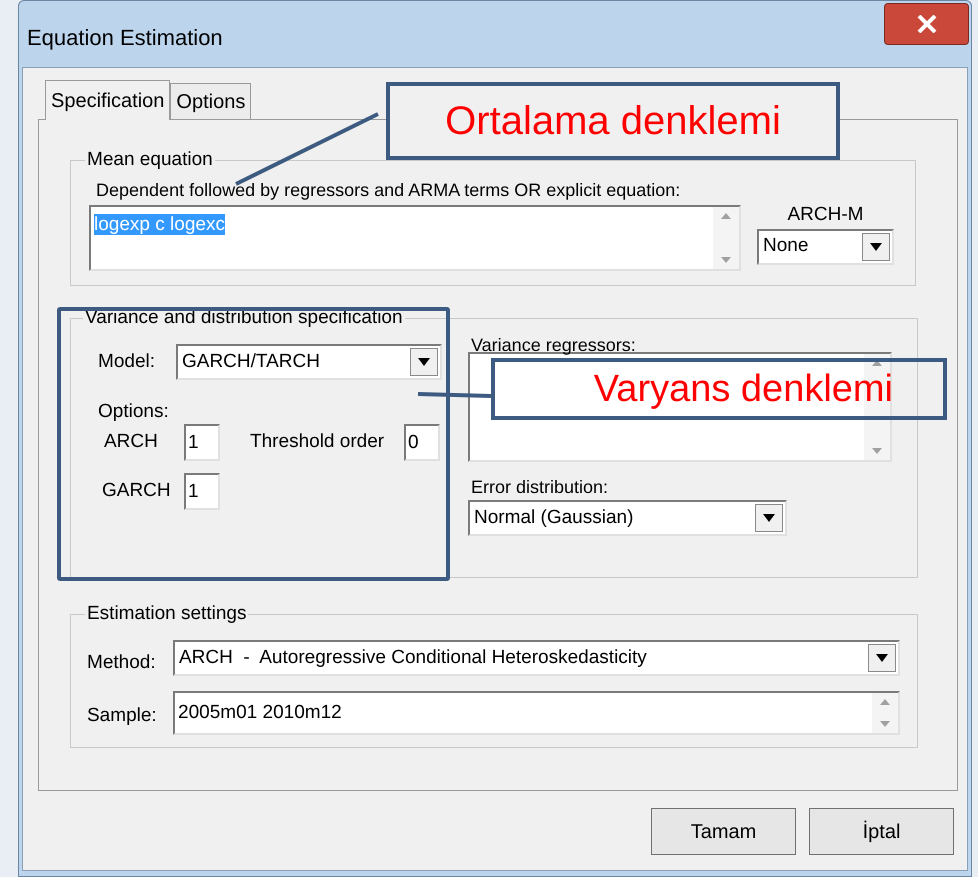 This screenshot has width=978, height=877. Describe the element at coordinates (719, 389) in the screenshot. I see `callout-tooltip: Varyans denklemi` at that location.